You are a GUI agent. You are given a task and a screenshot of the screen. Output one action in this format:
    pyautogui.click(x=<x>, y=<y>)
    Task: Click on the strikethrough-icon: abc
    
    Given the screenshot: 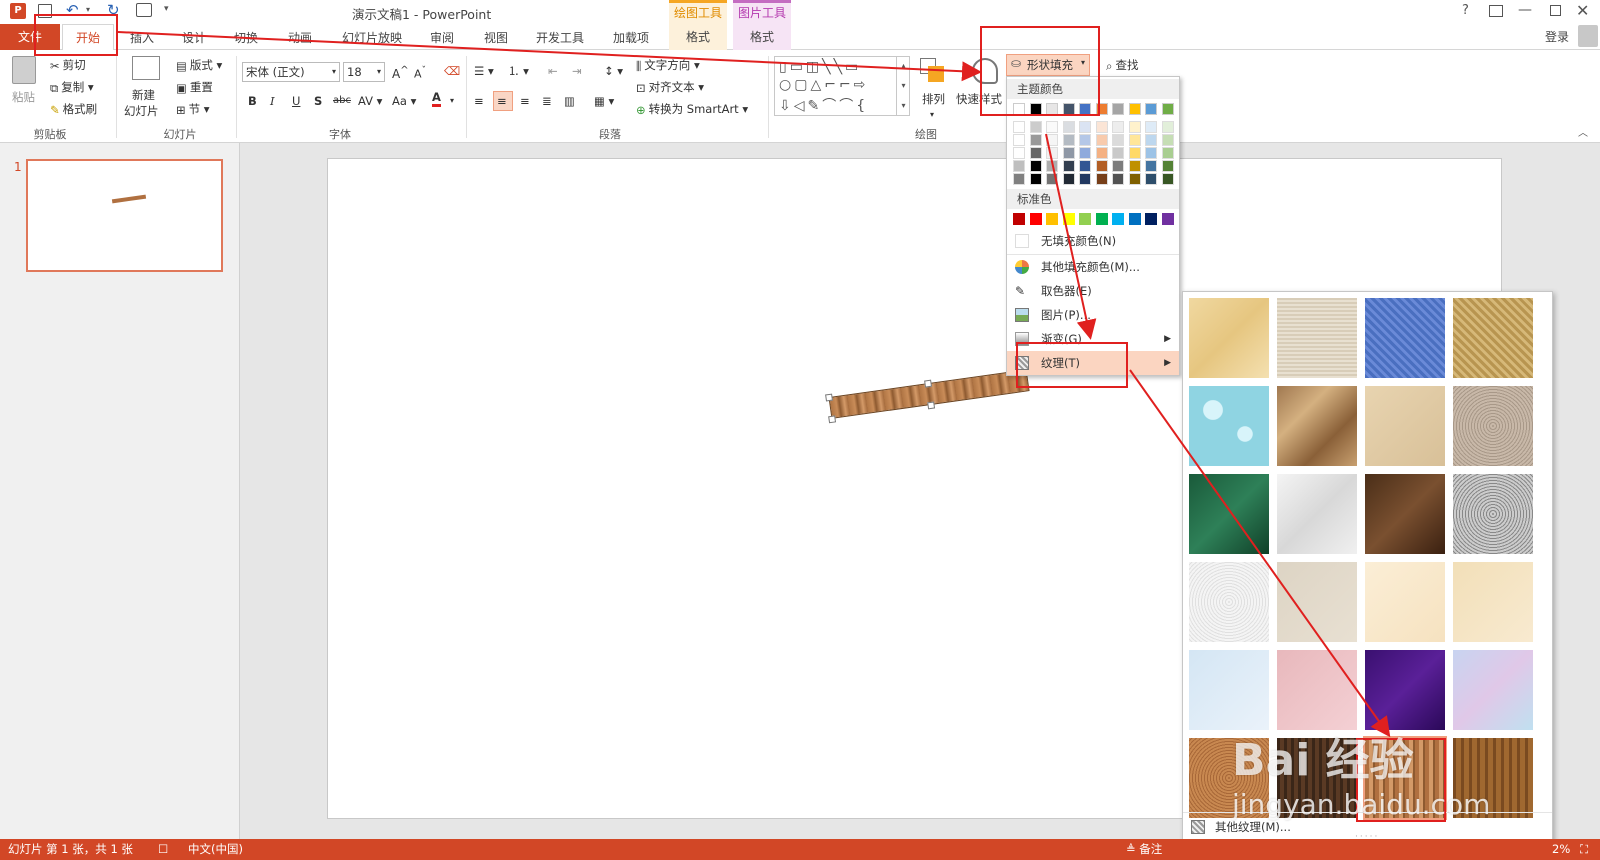 What is the action you would take?
    pyautogui.click(x=342, y=101)
    